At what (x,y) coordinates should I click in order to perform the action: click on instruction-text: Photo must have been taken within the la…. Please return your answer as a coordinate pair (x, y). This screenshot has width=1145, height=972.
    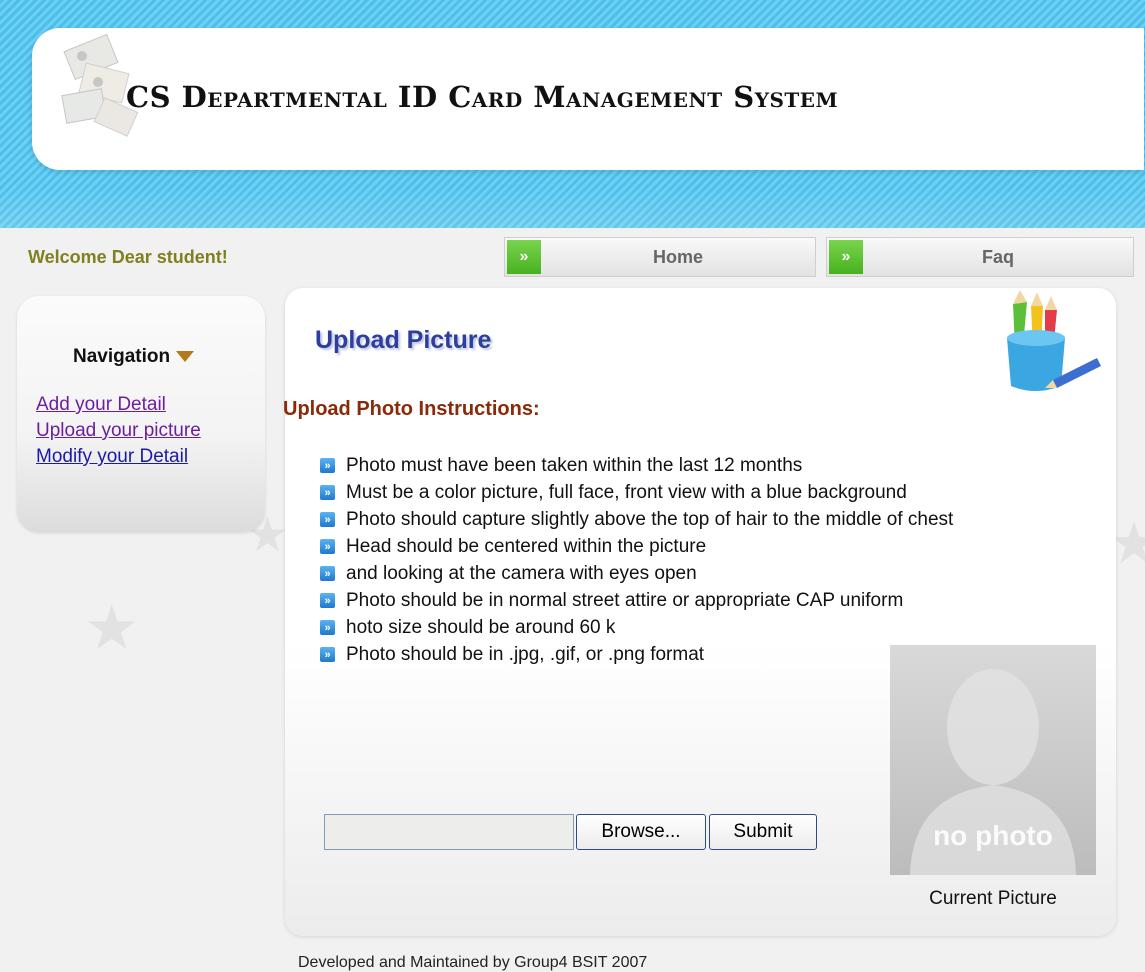
    Looking at the image, I should click on (574, 465).